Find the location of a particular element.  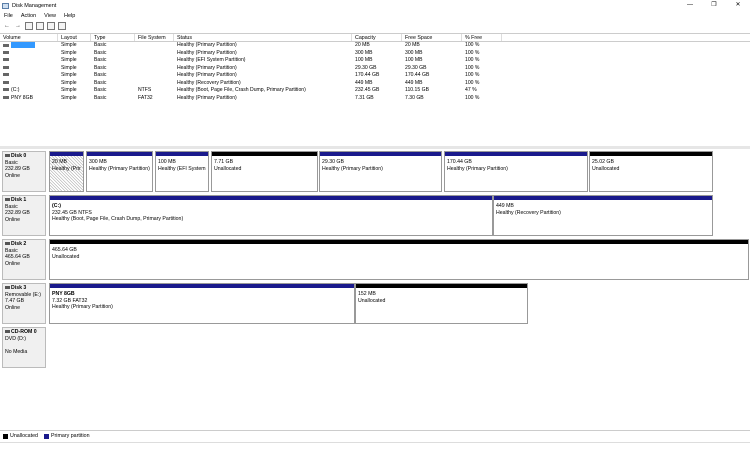

column-header-layout: Layout is located at coordinates (74, 37).